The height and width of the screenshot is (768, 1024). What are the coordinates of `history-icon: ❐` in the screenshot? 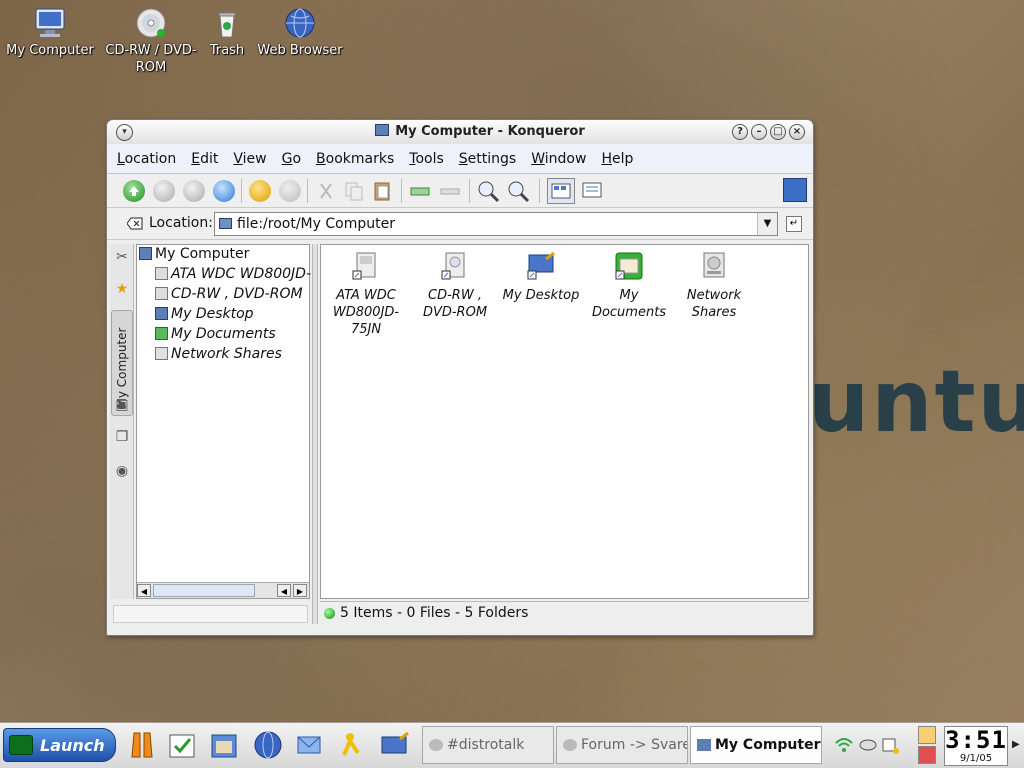 It's located at (122, 437).